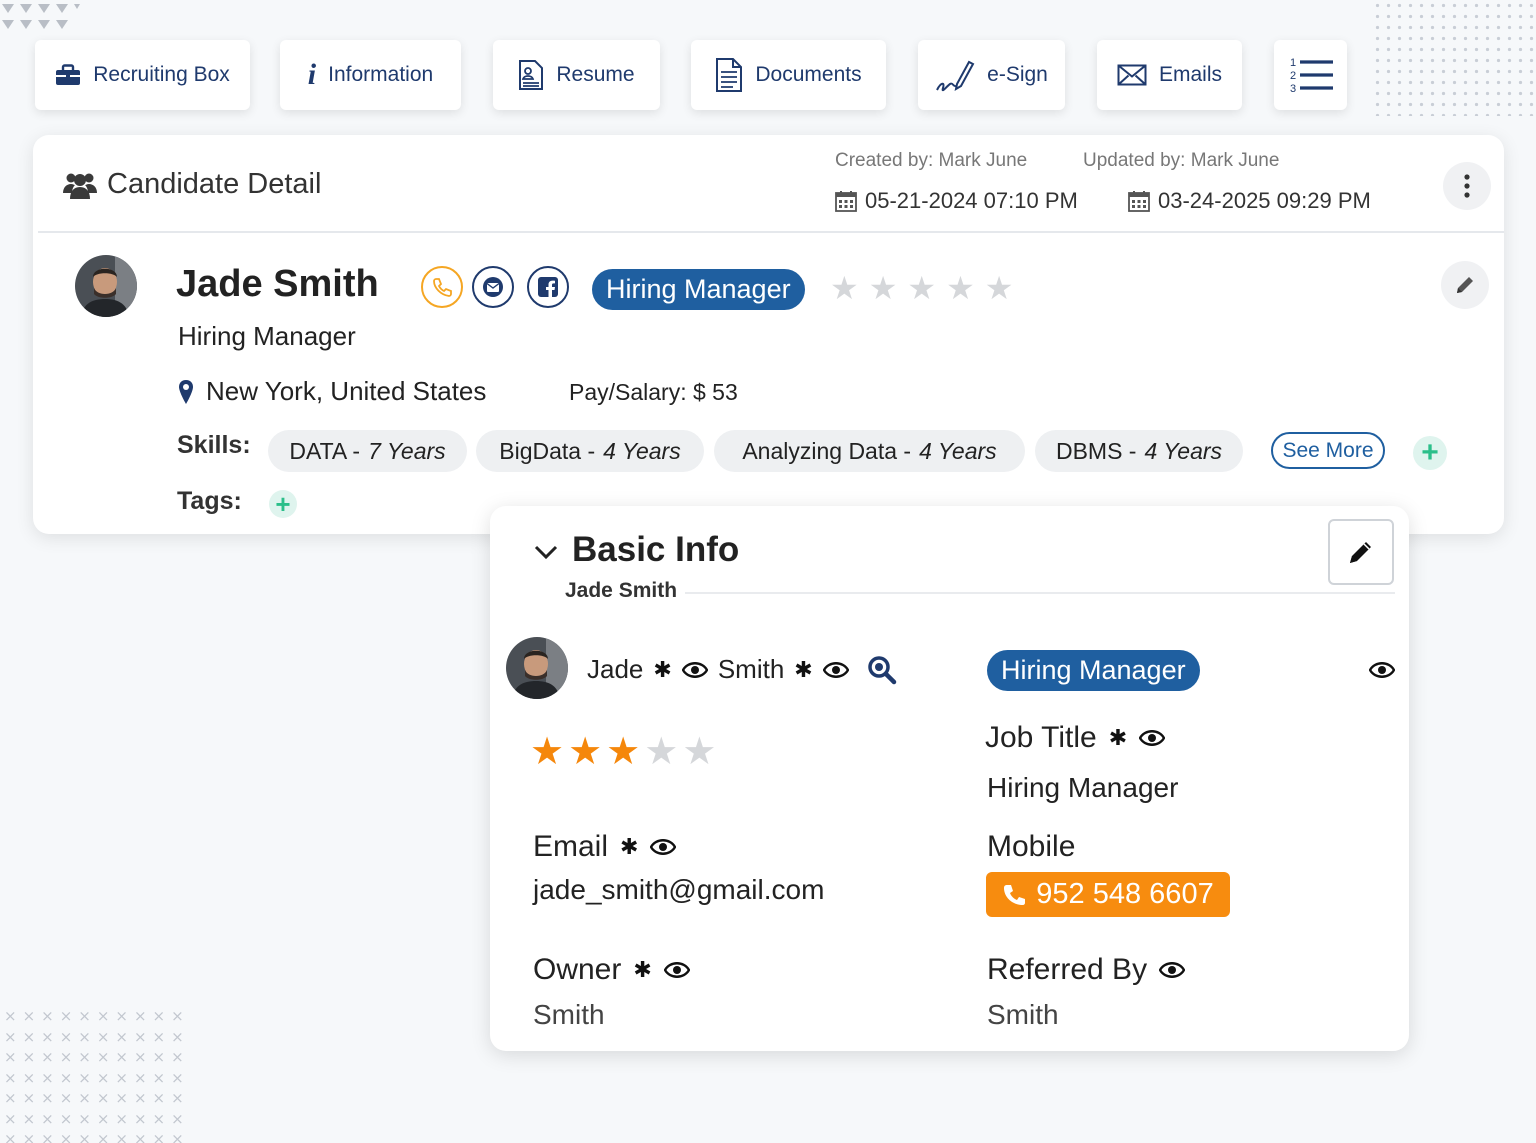 The height and width of the screenshot is (1143, 1536). I want to click on resume-icon, so click(531, 75).